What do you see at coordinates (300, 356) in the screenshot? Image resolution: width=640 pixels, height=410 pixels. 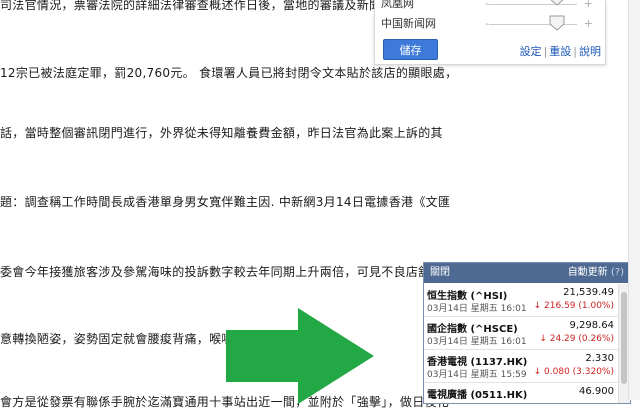 I see `green-arrow-icon` at bounding box center [300, 356].